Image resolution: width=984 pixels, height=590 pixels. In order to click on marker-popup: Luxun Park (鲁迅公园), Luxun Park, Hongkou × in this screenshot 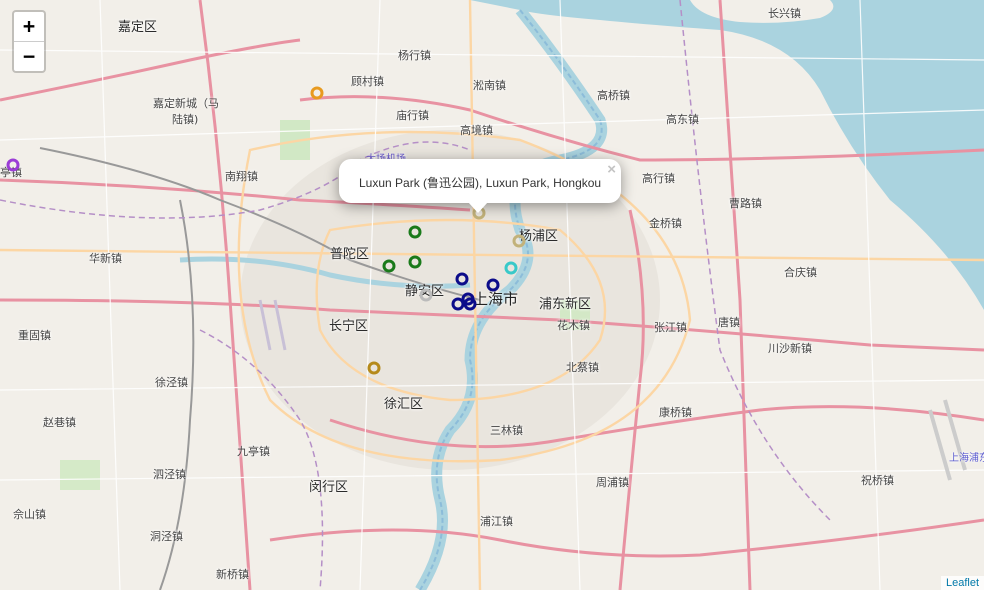, I will do `click(480, 186)`.